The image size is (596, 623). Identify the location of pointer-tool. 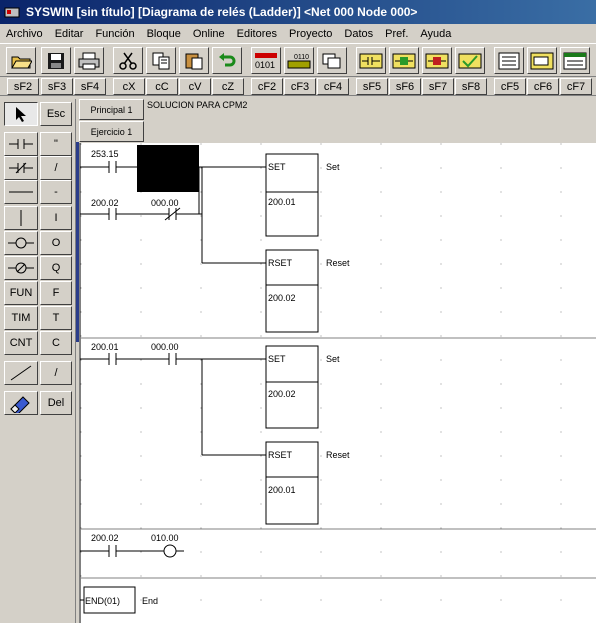
(21, 114).